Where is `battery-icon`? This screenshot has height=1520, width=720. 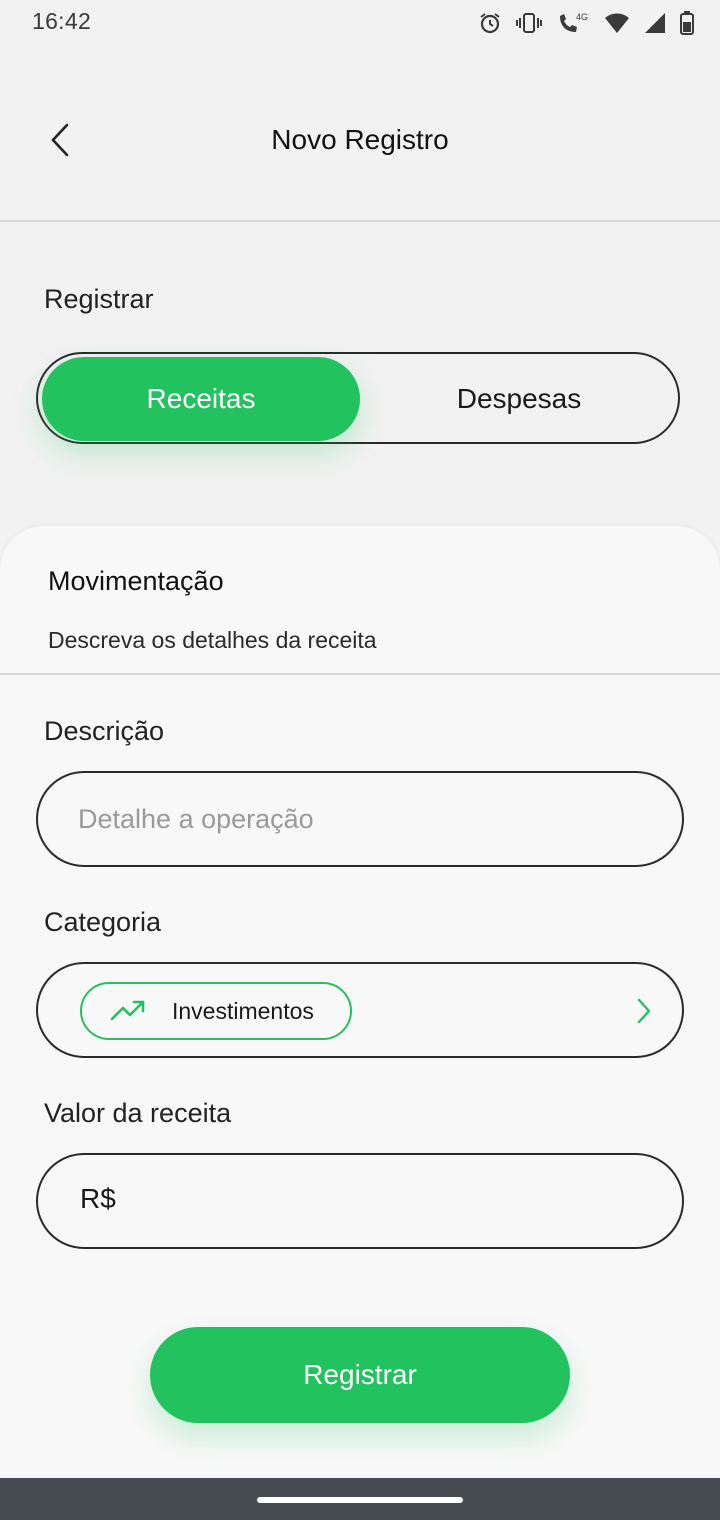
battery-icon is located at coordinates (687, 23).